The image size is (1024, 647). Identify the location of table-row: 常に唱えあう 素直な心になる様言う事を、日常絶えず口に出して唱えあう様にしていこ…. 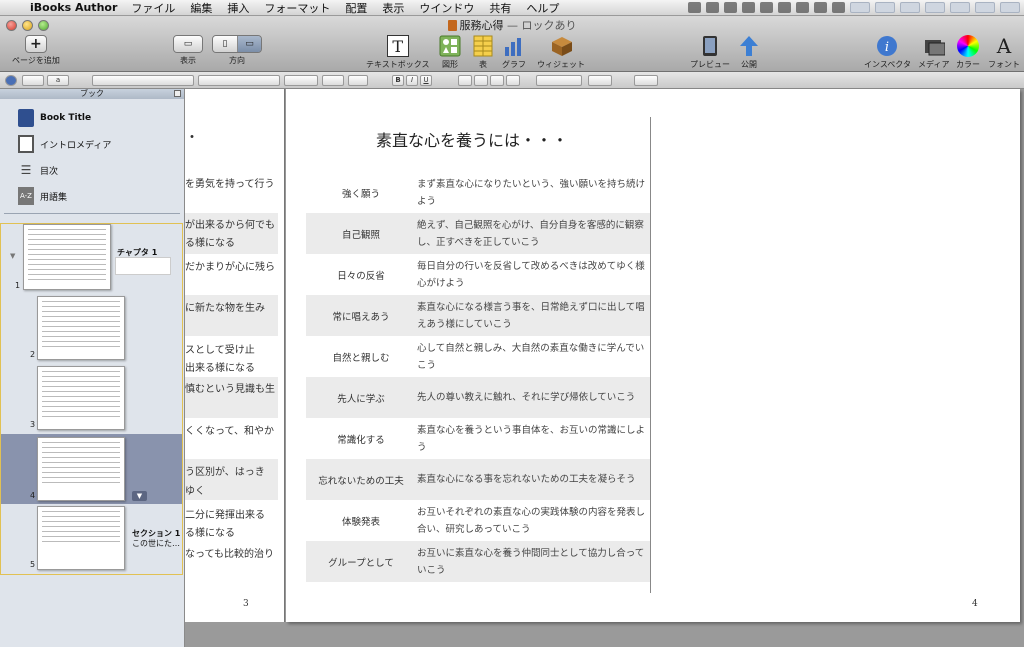
(478, 315).